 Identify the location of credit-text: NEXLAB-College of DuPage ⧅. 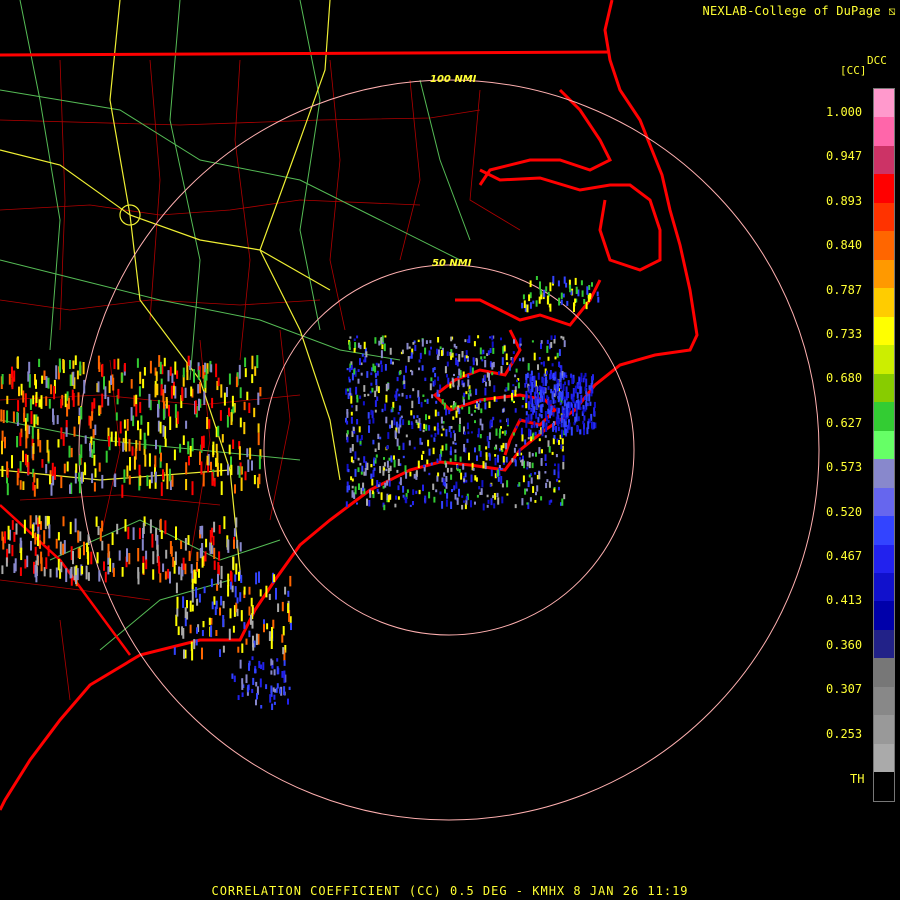
(799, 11).